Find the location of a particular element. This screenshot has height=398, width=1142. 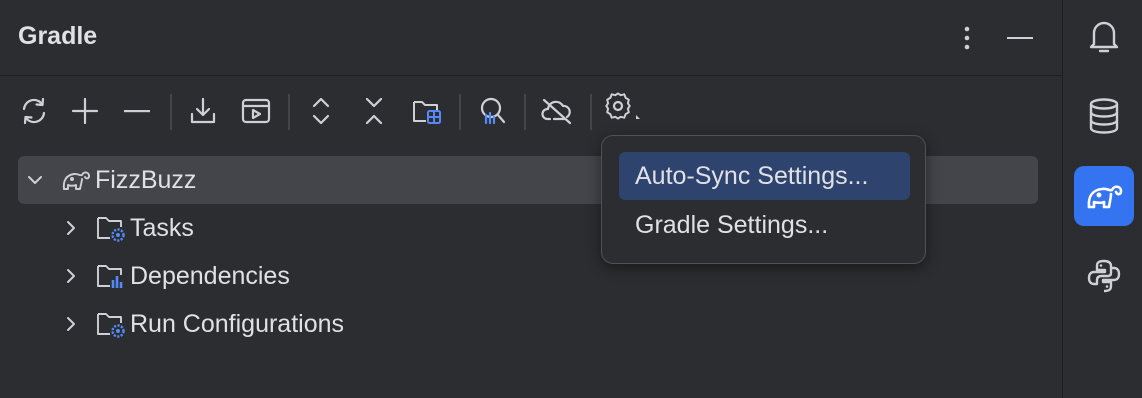

gradle-icon is located at coordinates (1104, 196).